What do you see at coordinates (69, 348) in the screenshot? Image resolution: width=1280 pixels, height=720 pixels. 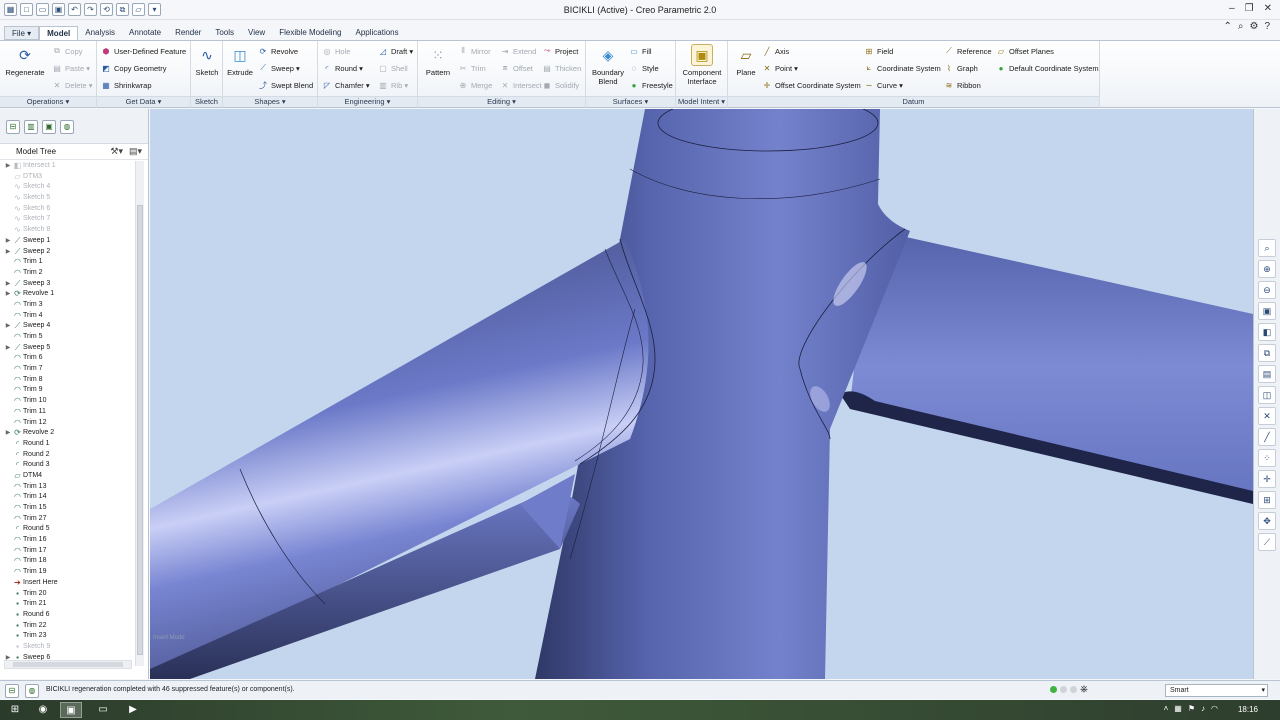 I see `tree-item: ▶ ⟋ Sweep 5` at bounding box center [69, 348].